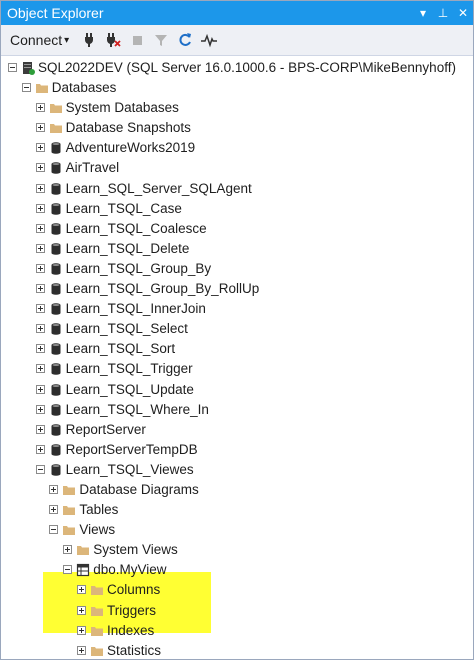  What do you see at coordinates (237, 209) in the screenshot?
I see `tree-node: Learn_TSQL_Case` at bounding box center [237, 209].